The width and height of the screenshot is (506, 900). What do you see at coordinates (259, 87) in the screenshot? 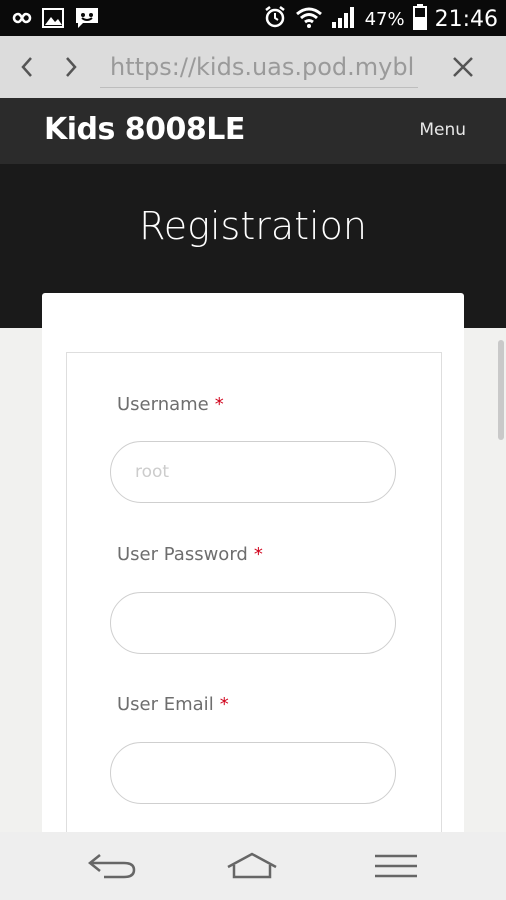
I see `url-underline` at bounding box center [259, 87].